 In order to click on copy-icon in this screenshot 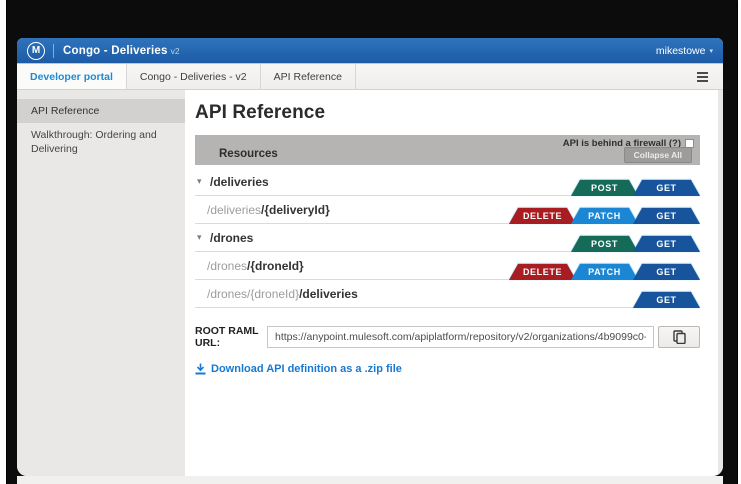, I will do `click(679, 337)`.